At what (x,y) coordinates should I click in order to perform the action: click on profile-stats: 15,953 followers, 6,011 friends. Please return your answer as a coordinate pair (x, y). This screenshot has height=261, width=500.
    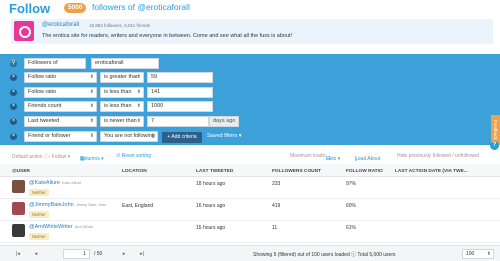
    Looking at the image, I should click on (119, 25).